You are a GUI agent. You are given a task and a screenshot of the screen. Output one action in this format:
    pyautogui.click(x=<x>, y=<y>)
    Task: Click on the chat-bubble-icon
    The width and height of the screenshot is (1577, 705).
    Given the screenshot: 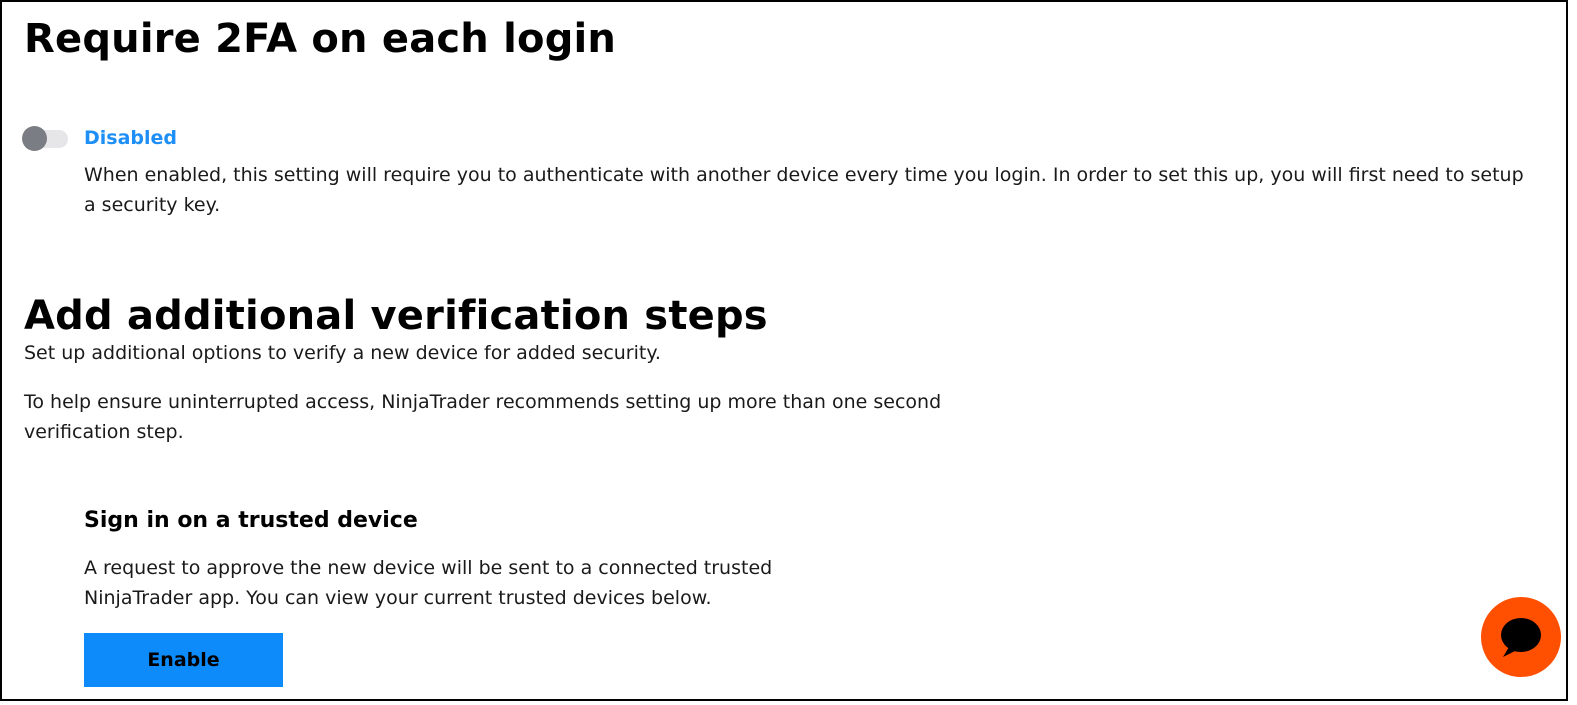 What is the action you would take?
    pyautogui.click(x=1521, y=637)
    